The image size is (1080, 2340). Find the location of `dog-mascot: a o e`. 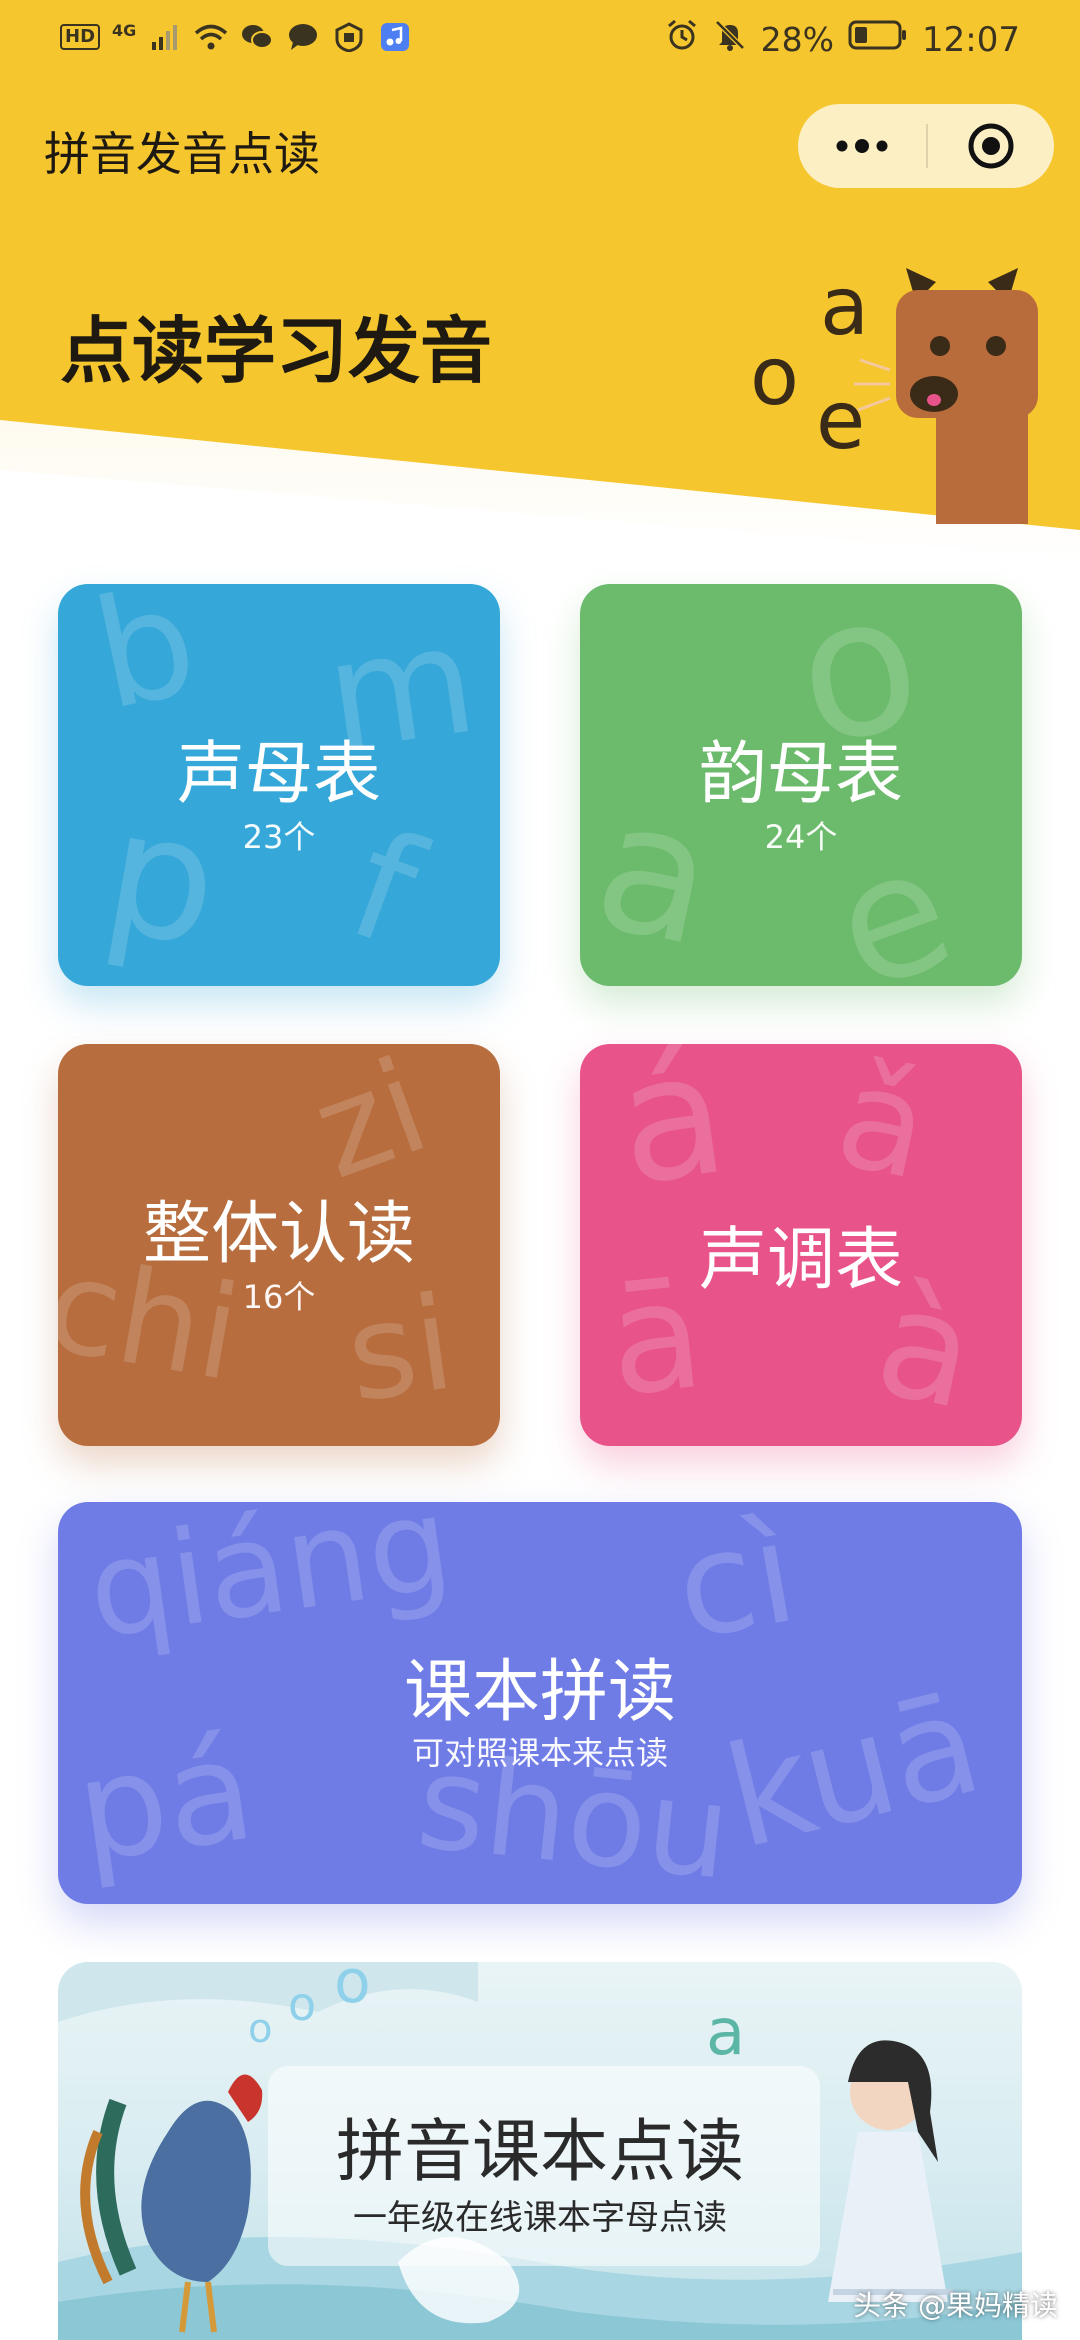

dog-mascot: a o e is located at coordinates (900, 392).